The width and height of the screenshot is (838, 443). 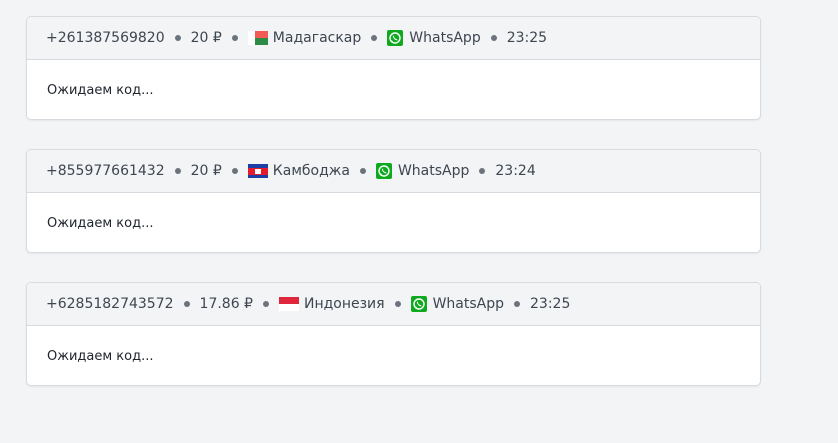 I want to click on country: Мадагаскар, so click(x=304, y=38).